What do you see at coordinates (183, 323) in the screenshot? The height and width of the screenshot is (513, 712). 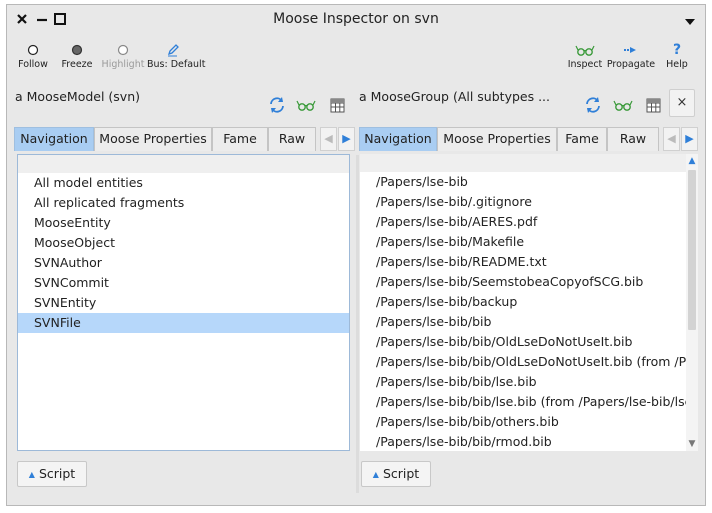 I see `list-item: SVNFile` at bounding box center [183, 323].